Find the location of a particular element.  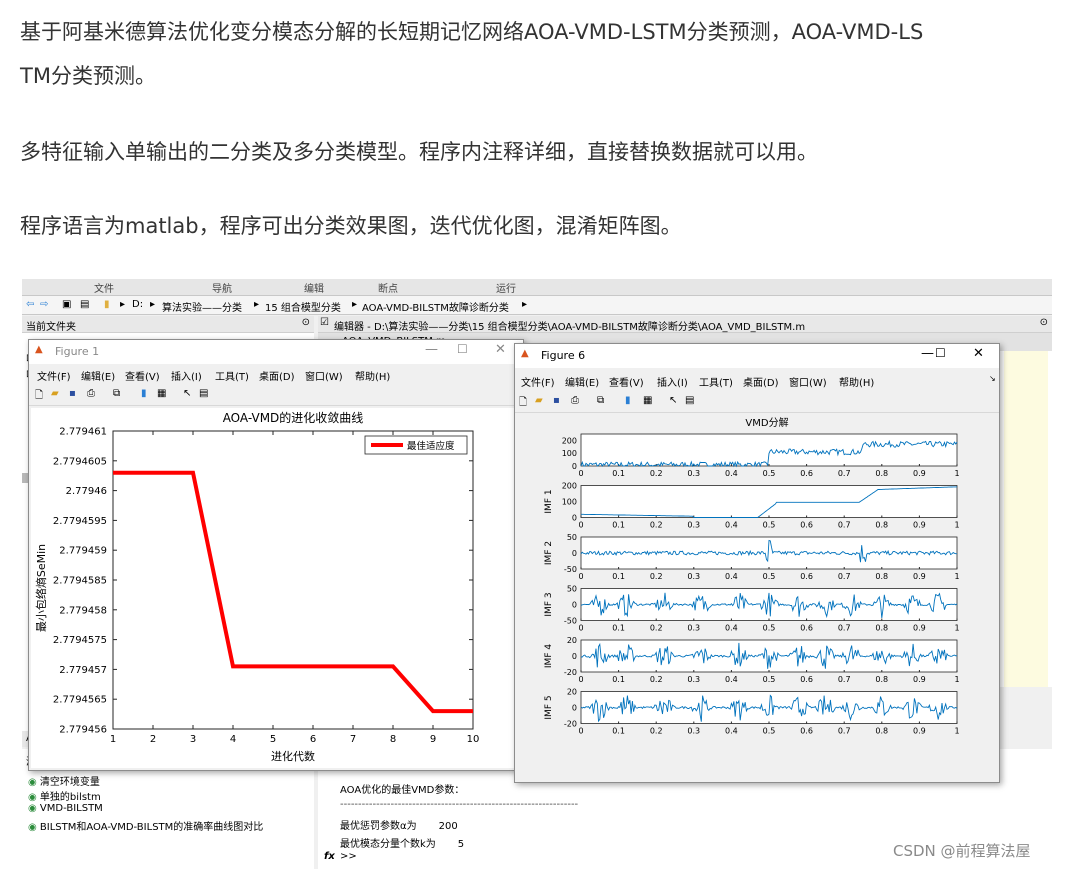

forward-arrow-icon: ⇨ is located at coordinates (44, 304).